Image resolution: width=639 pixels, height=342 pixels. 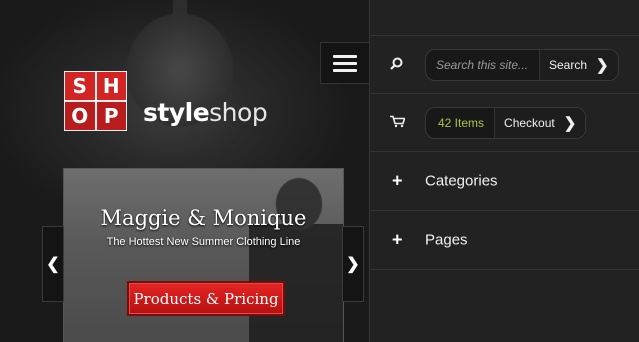 I want to click on logo-letter: H, so click(x=111, y=86).